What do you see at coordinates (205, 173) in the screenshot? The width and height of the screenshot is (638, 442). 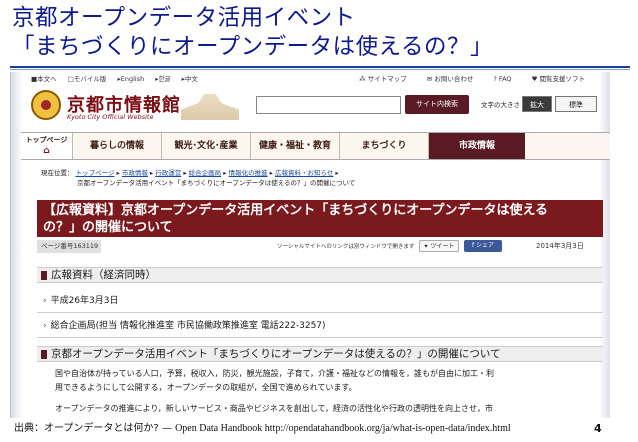 I see `breadcrumb-link-planning: 総合企画局` at bounding box center [205, 173].